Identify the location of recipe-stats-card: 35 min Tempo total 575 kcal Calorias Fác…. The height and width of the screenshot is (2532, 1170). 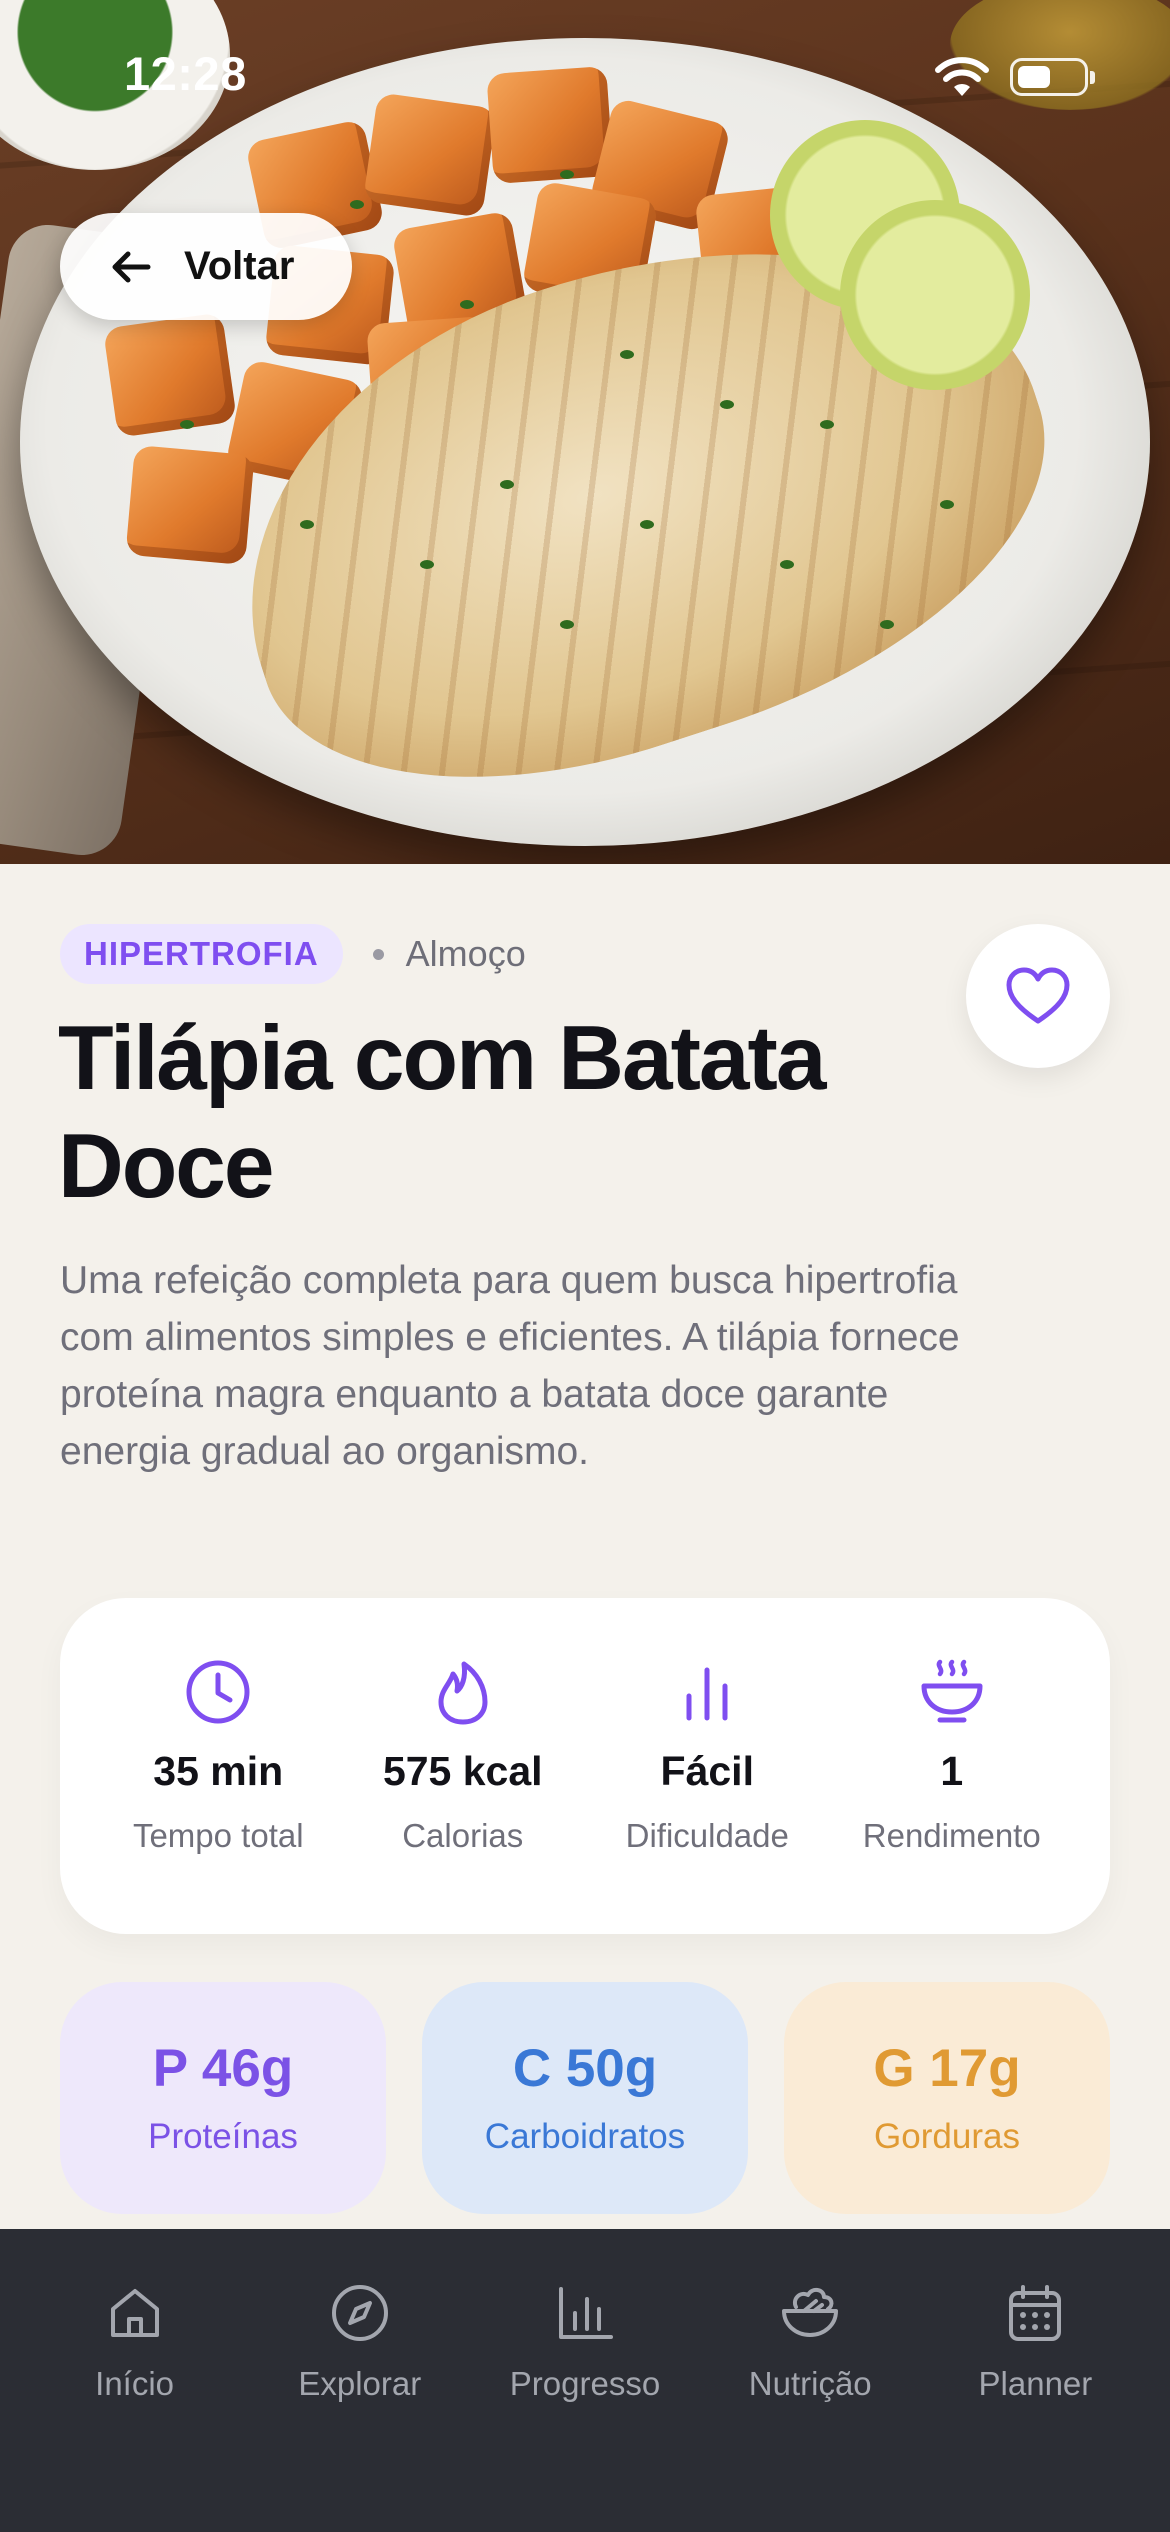
(585, 1766).